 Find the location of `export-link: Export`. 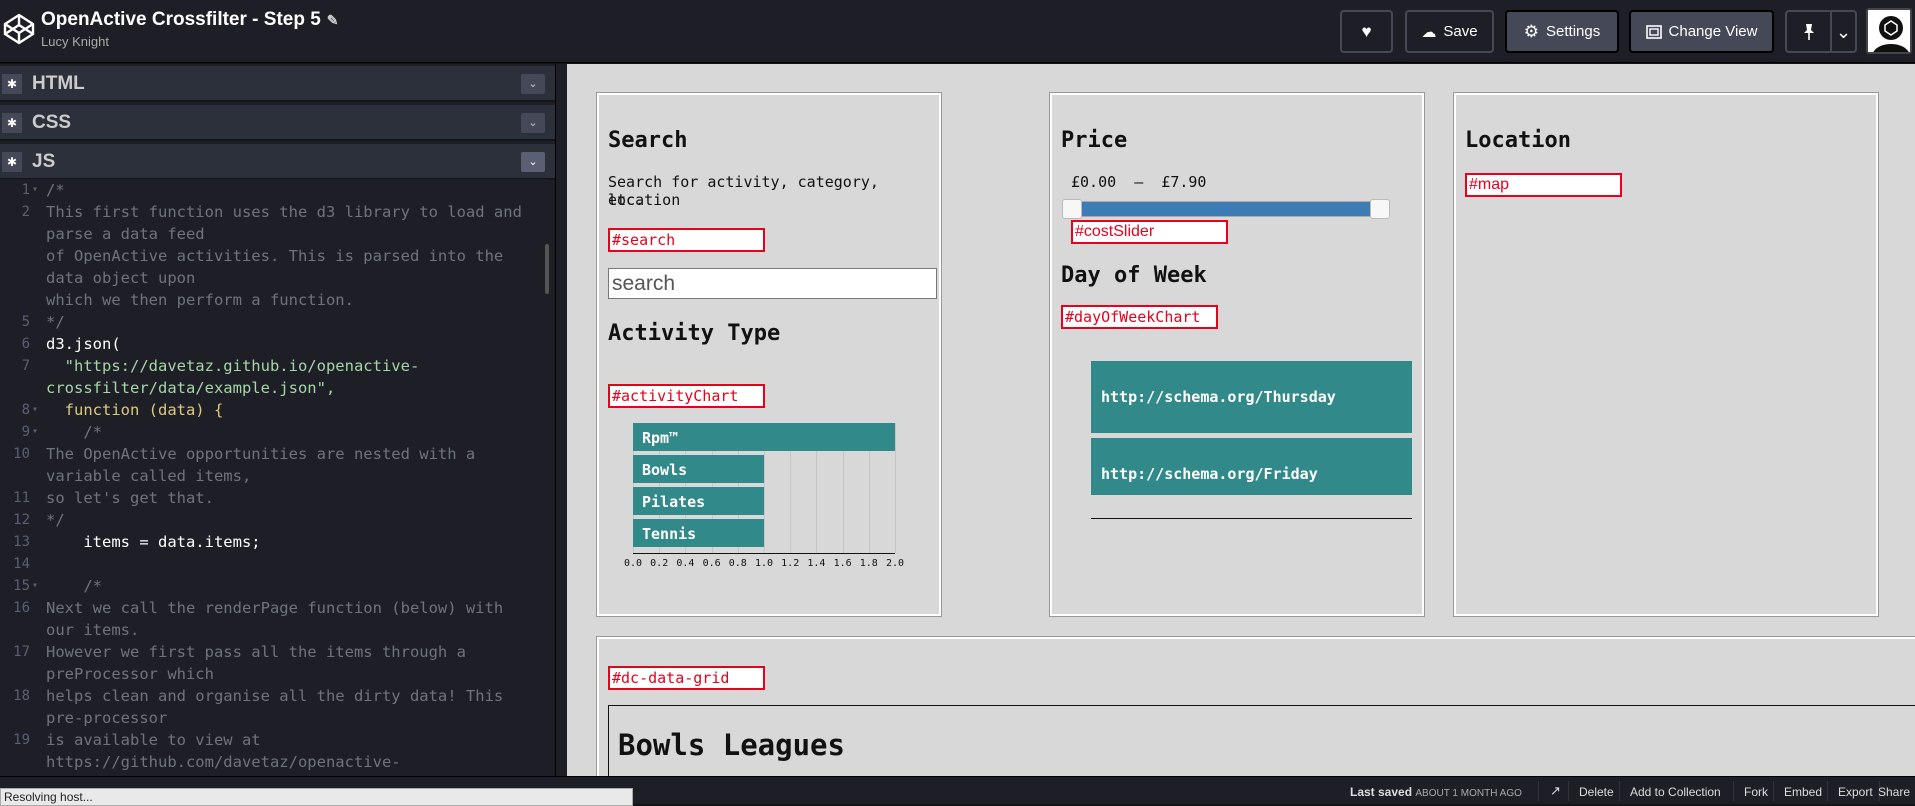

export-link: Export is located at coordinates (1855, 792).